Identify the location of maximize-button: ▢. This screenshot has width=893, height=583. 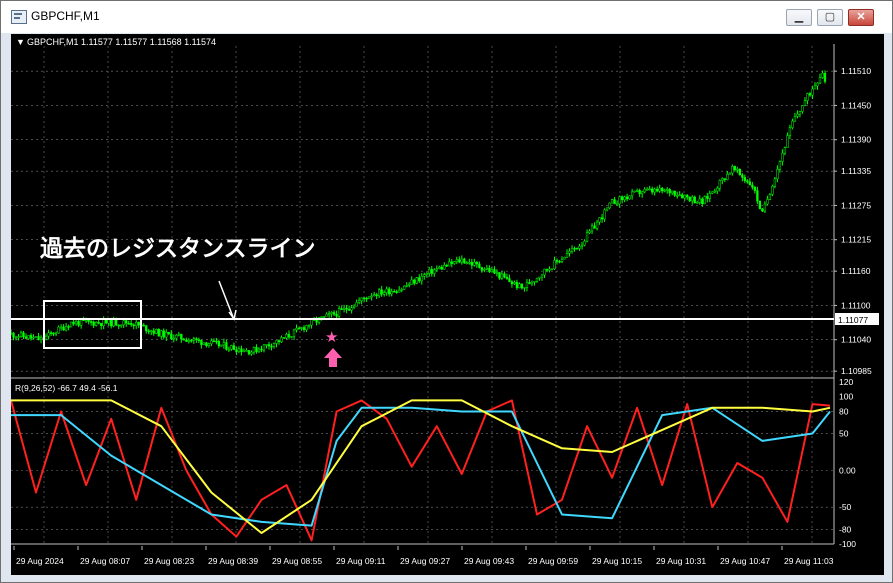
(830, 17).